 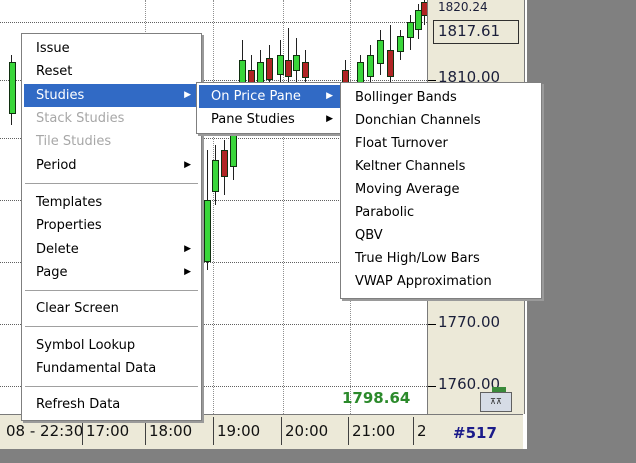 I want to click on menu-item-label: Reset, so click(x=54, y=71).